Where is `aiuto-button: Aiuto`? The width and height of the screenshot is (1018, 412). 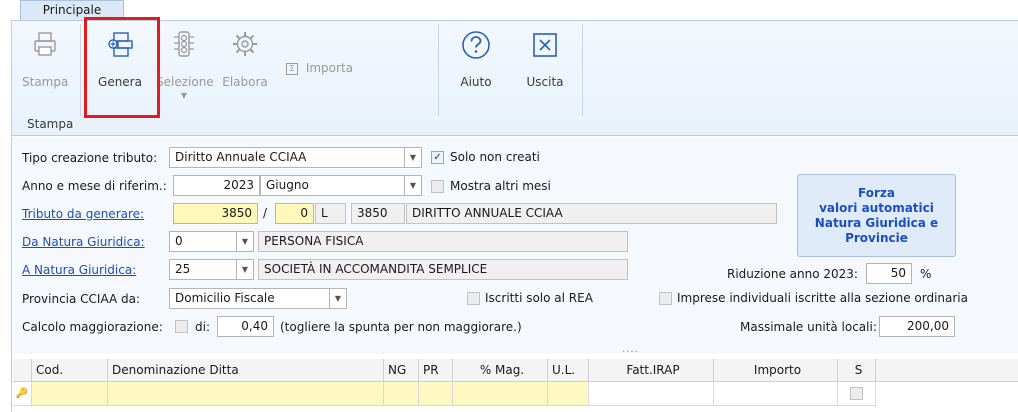
aiuto-button: Aiuto is located at coordinates (476, 59).